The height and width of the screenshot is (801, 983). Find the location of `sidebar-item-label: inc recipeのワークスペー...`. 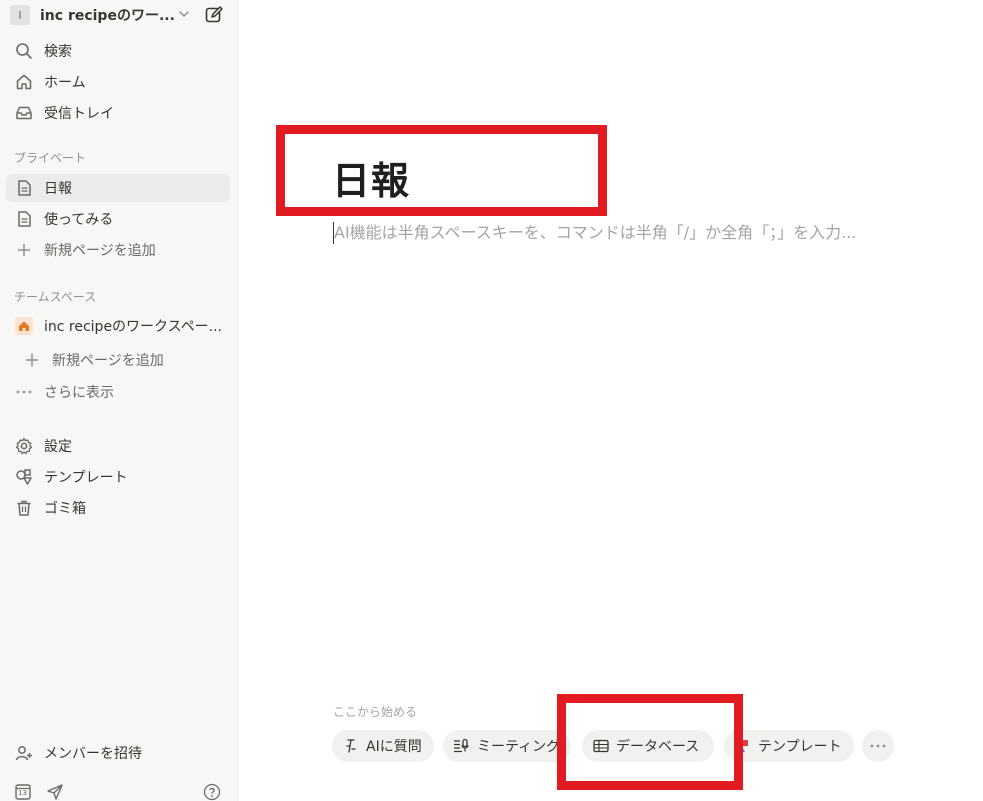

sidebar-item-label: inc recipeのワークスペー... is located at coordinates (133, 327).